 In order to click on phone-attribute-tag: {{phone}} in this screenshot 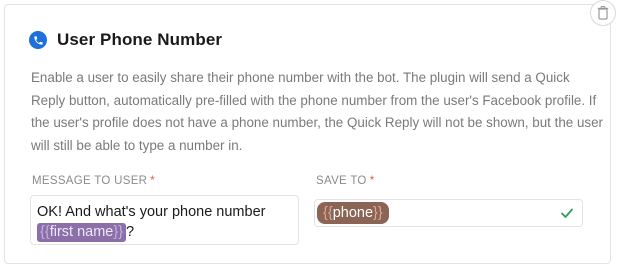, I will do `click(353, 213)`.